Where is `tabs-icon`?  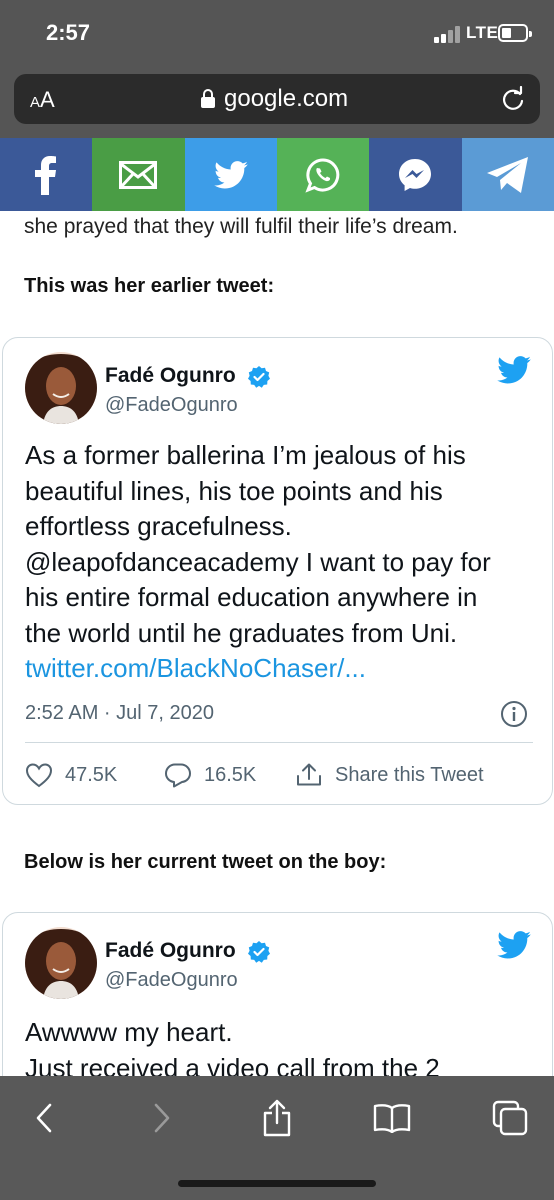
tabs-icon is located at coordinates (510, 1118).